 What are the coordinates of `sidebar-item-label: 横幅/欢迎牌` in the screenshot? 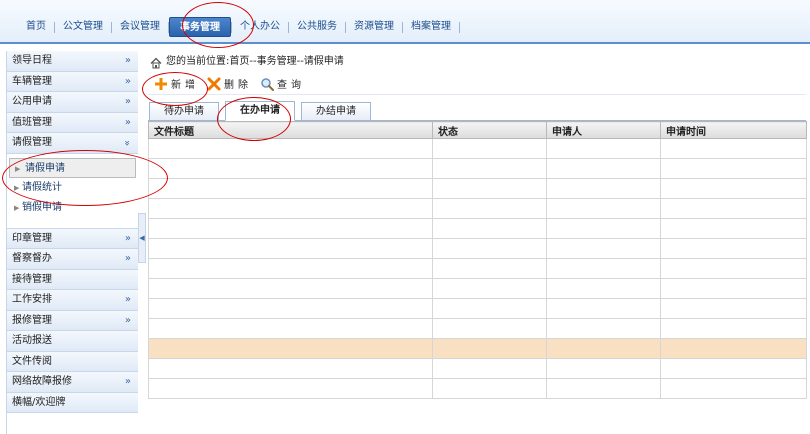 It's located at (39, 402).